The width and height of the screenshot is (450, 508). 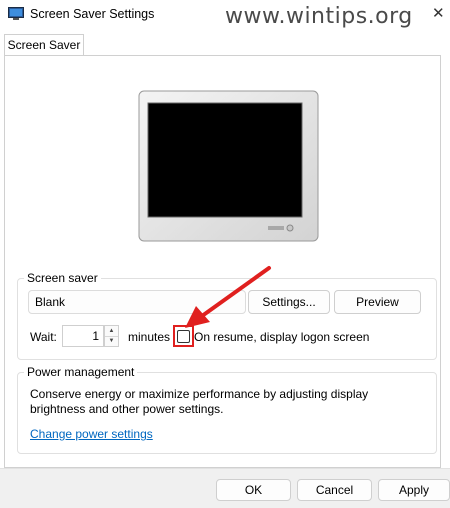 What do you see at coordinates (319, 16) in the screenshot?
I see `watermark: www.wintips.org` at bounding box center [319, 16].